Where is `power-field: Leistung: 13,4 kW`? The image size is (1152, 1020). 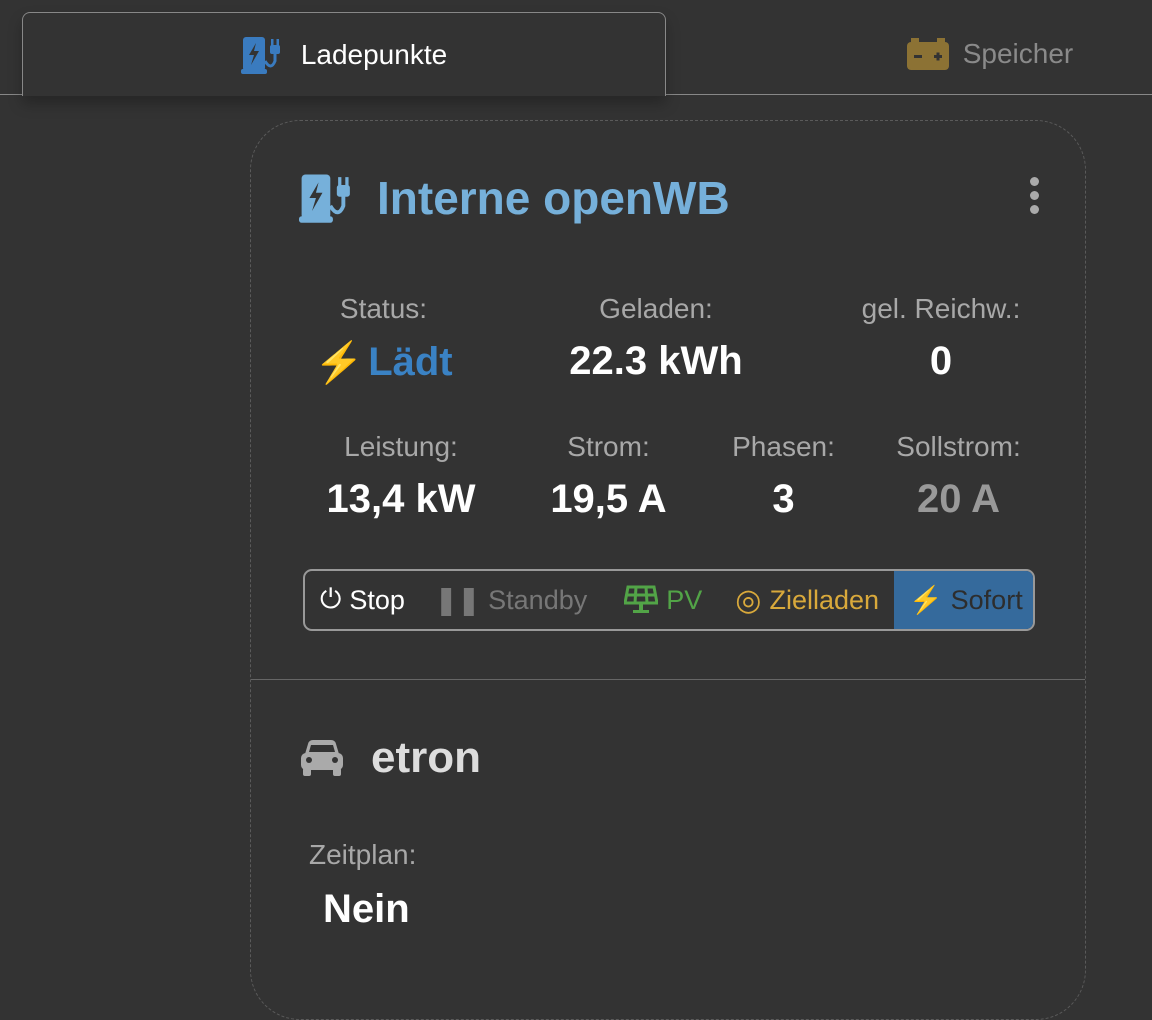 power-field: Leistung: 13,4 kW is located at coordinates (401, 476).